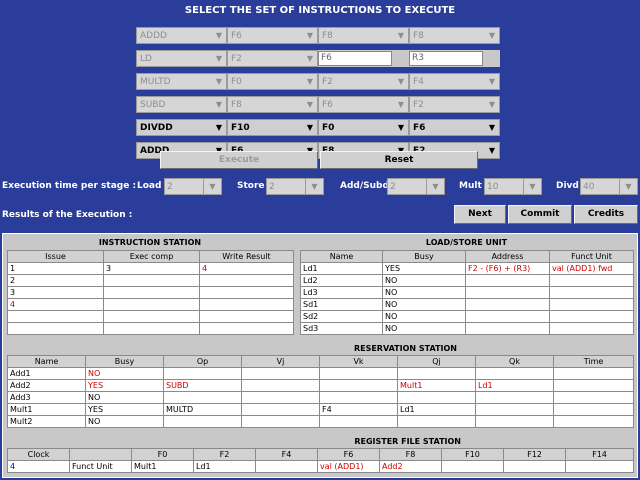  Describe the element at coordinates (69, 186) in the screenshot. I see `exec-time-label: Execution time per stage :` at that location.